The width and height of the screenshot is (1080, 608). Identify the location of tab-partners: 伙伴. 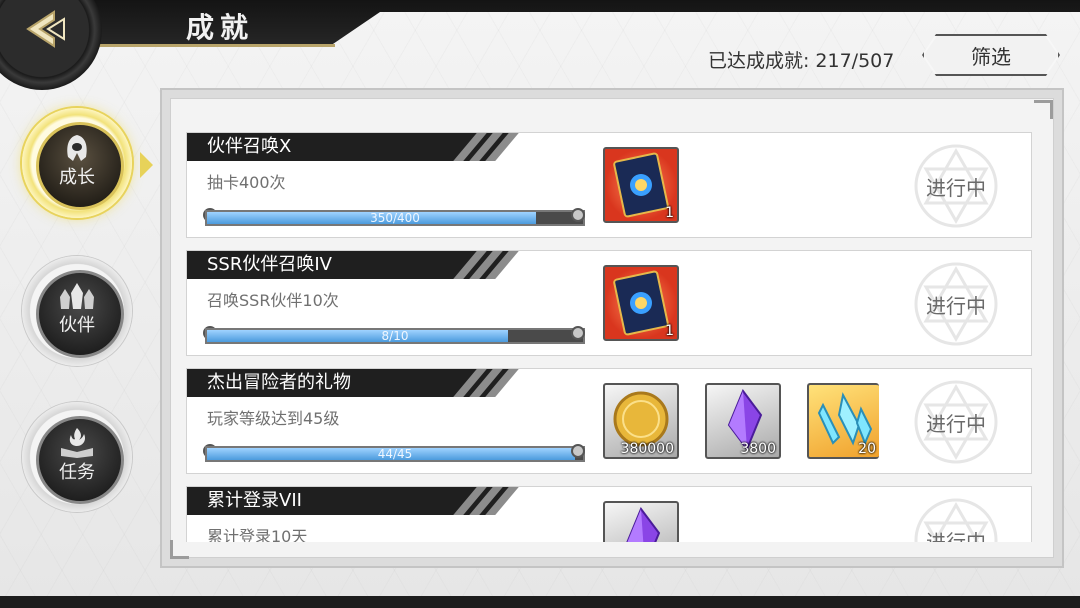
(77, 311).